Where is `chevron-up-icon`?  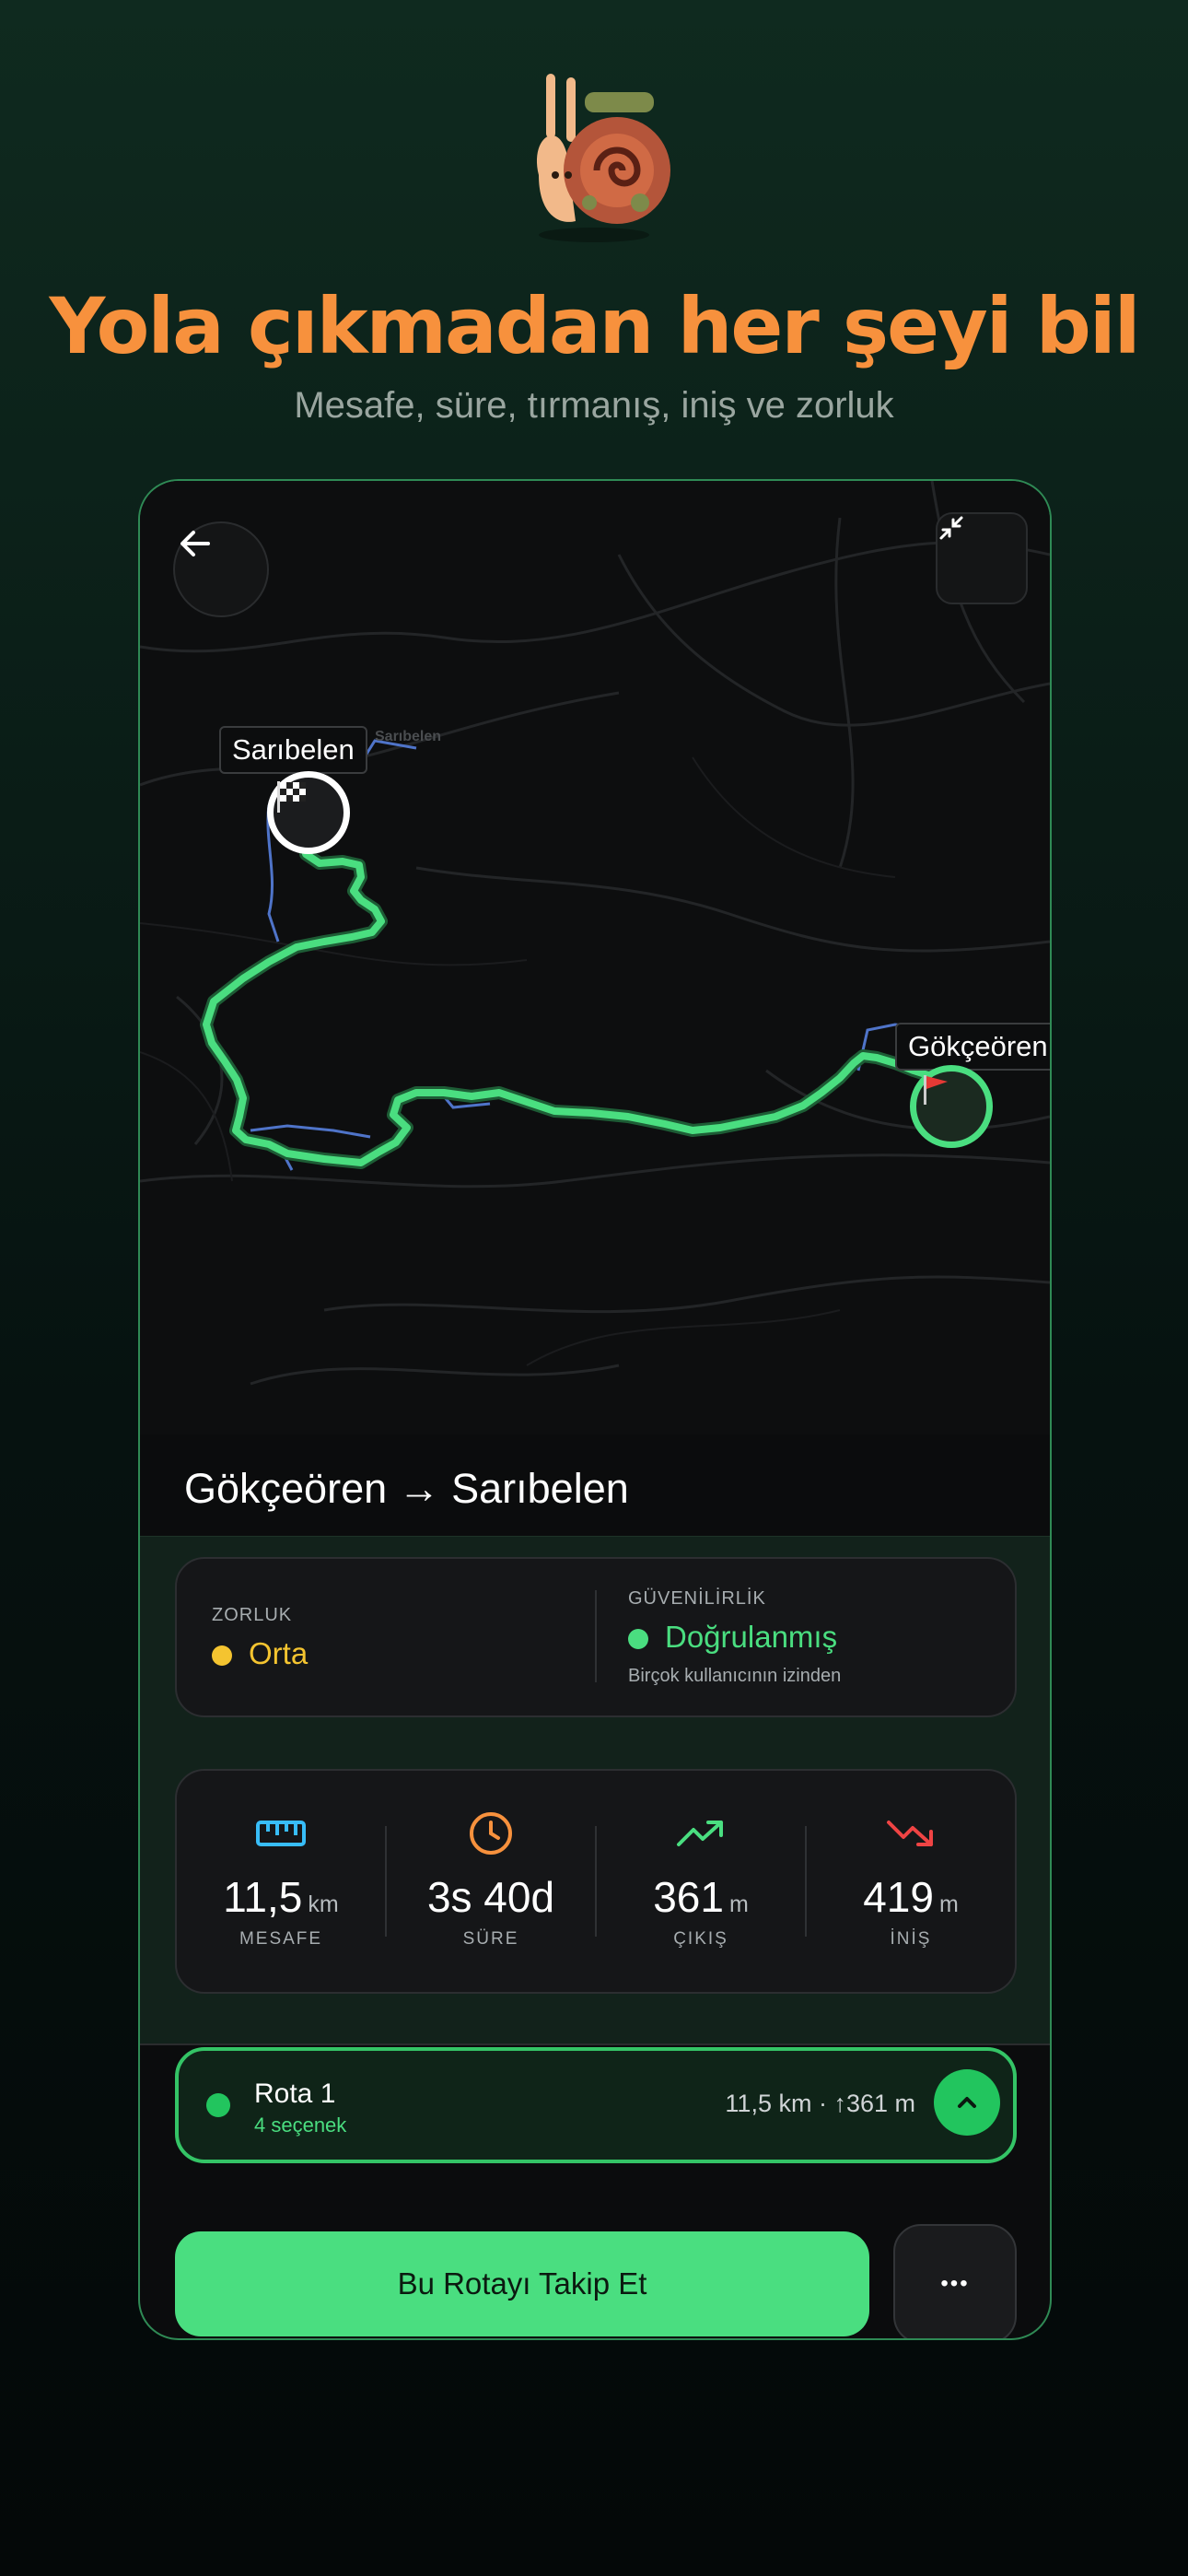
chevron-up-icon is located at coordinates (967, 2102).